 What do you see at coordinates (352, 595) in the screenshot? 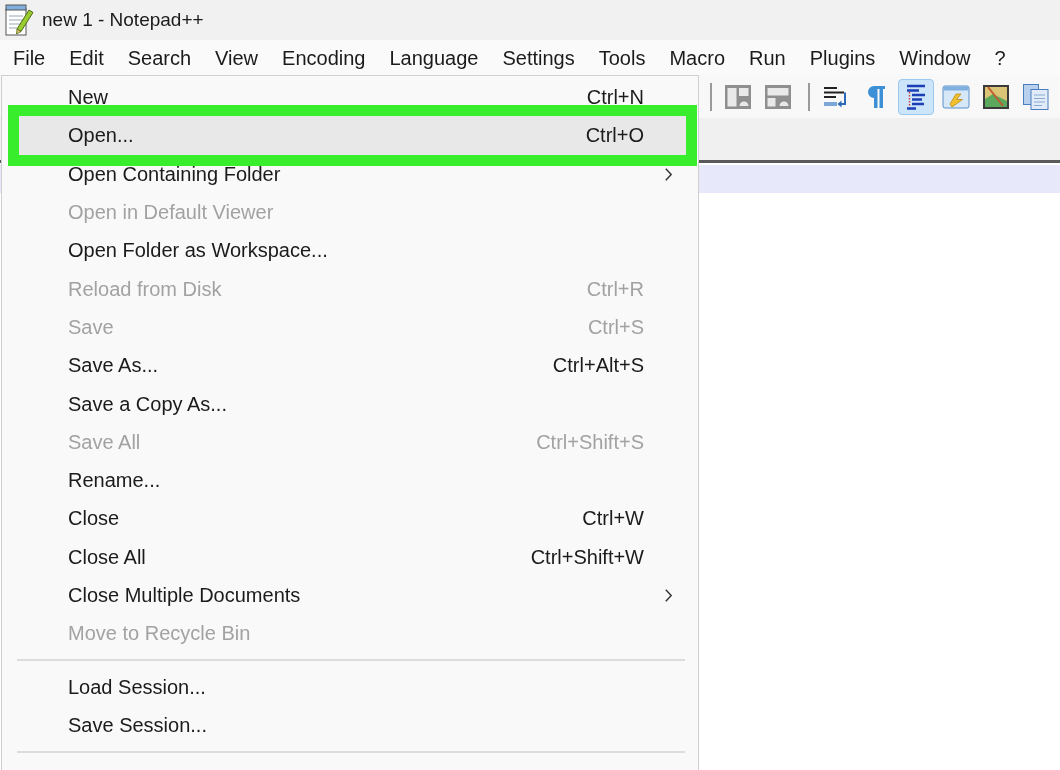
I see `menu-item: Close Multiple Documents` at bounding box center [352, 595].